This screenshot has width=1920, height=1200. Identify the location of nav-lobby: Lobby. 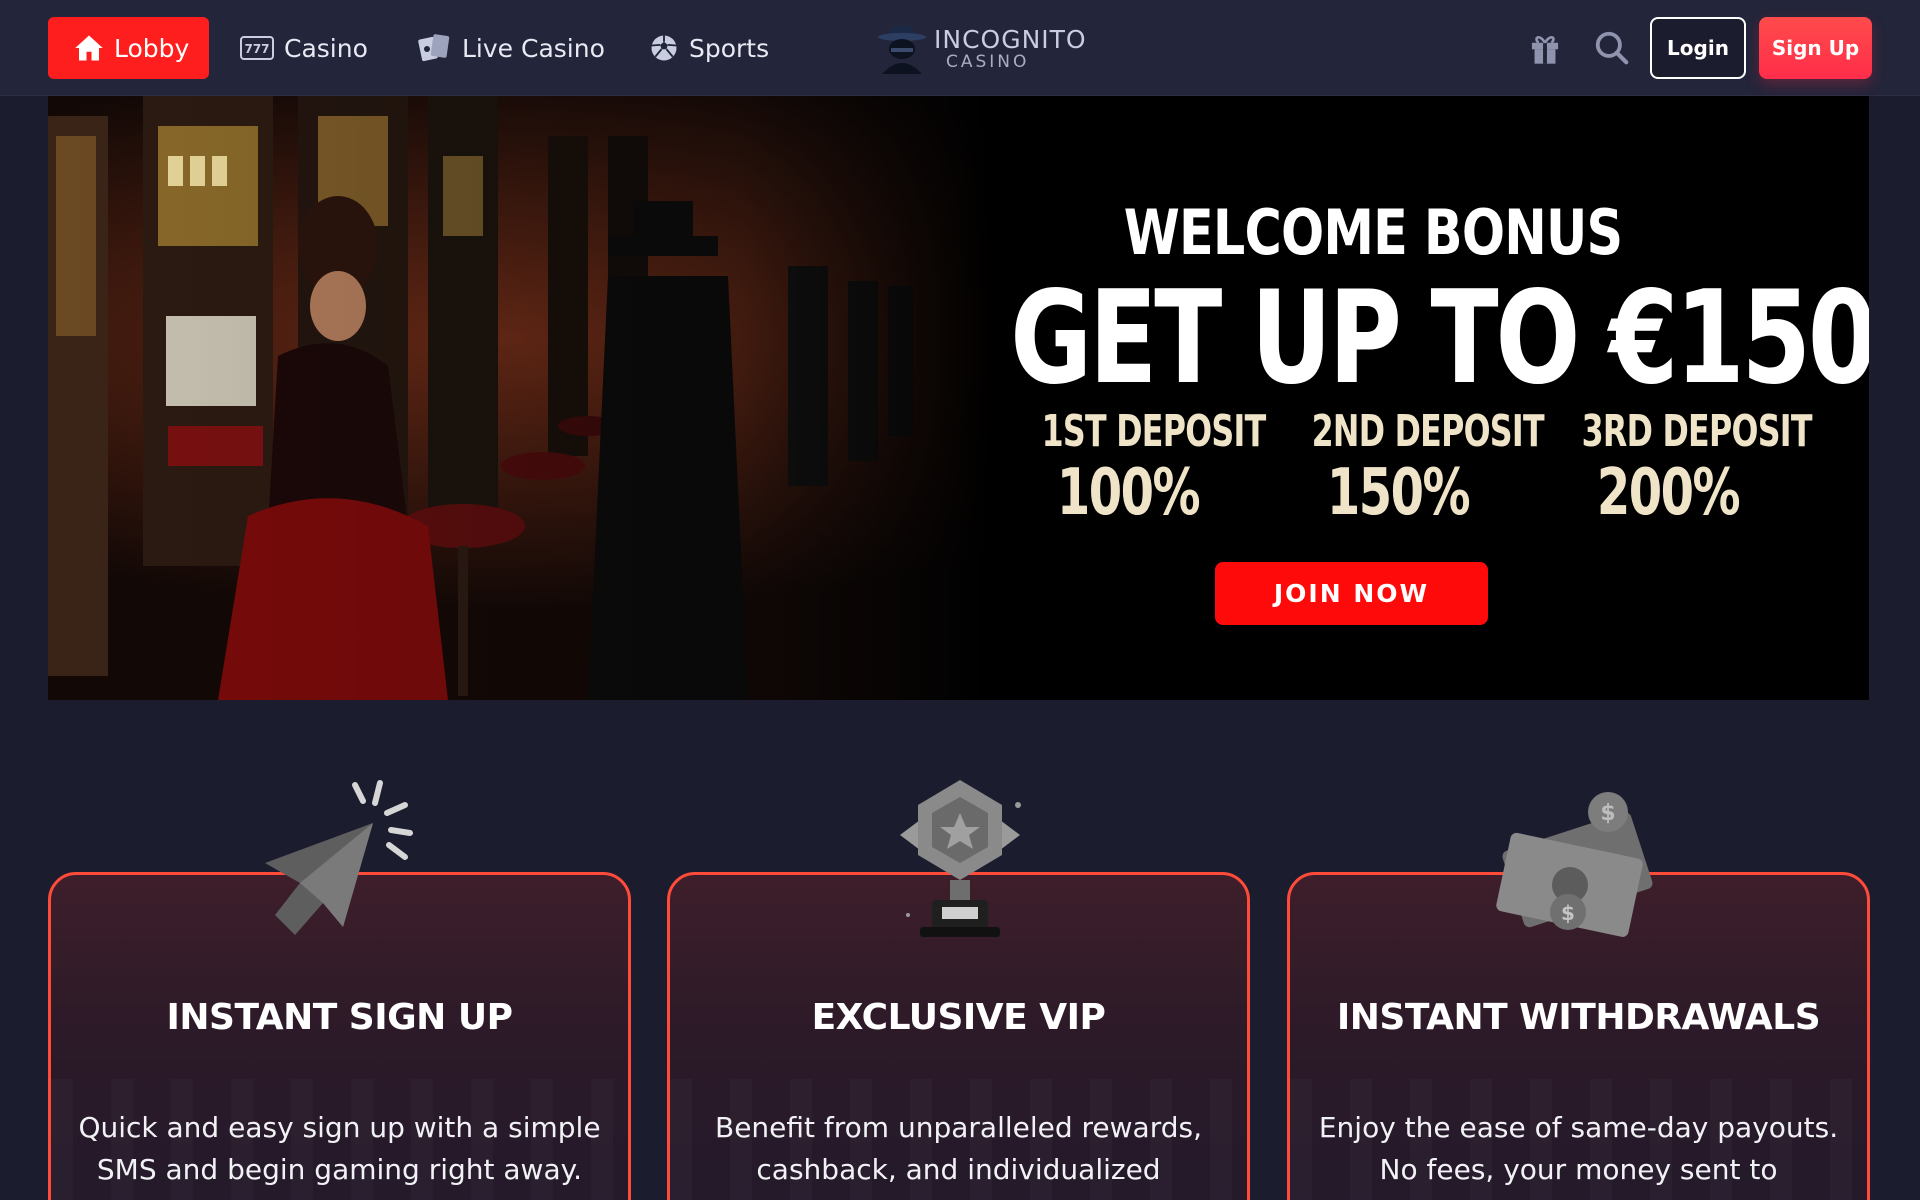
(128, 48).